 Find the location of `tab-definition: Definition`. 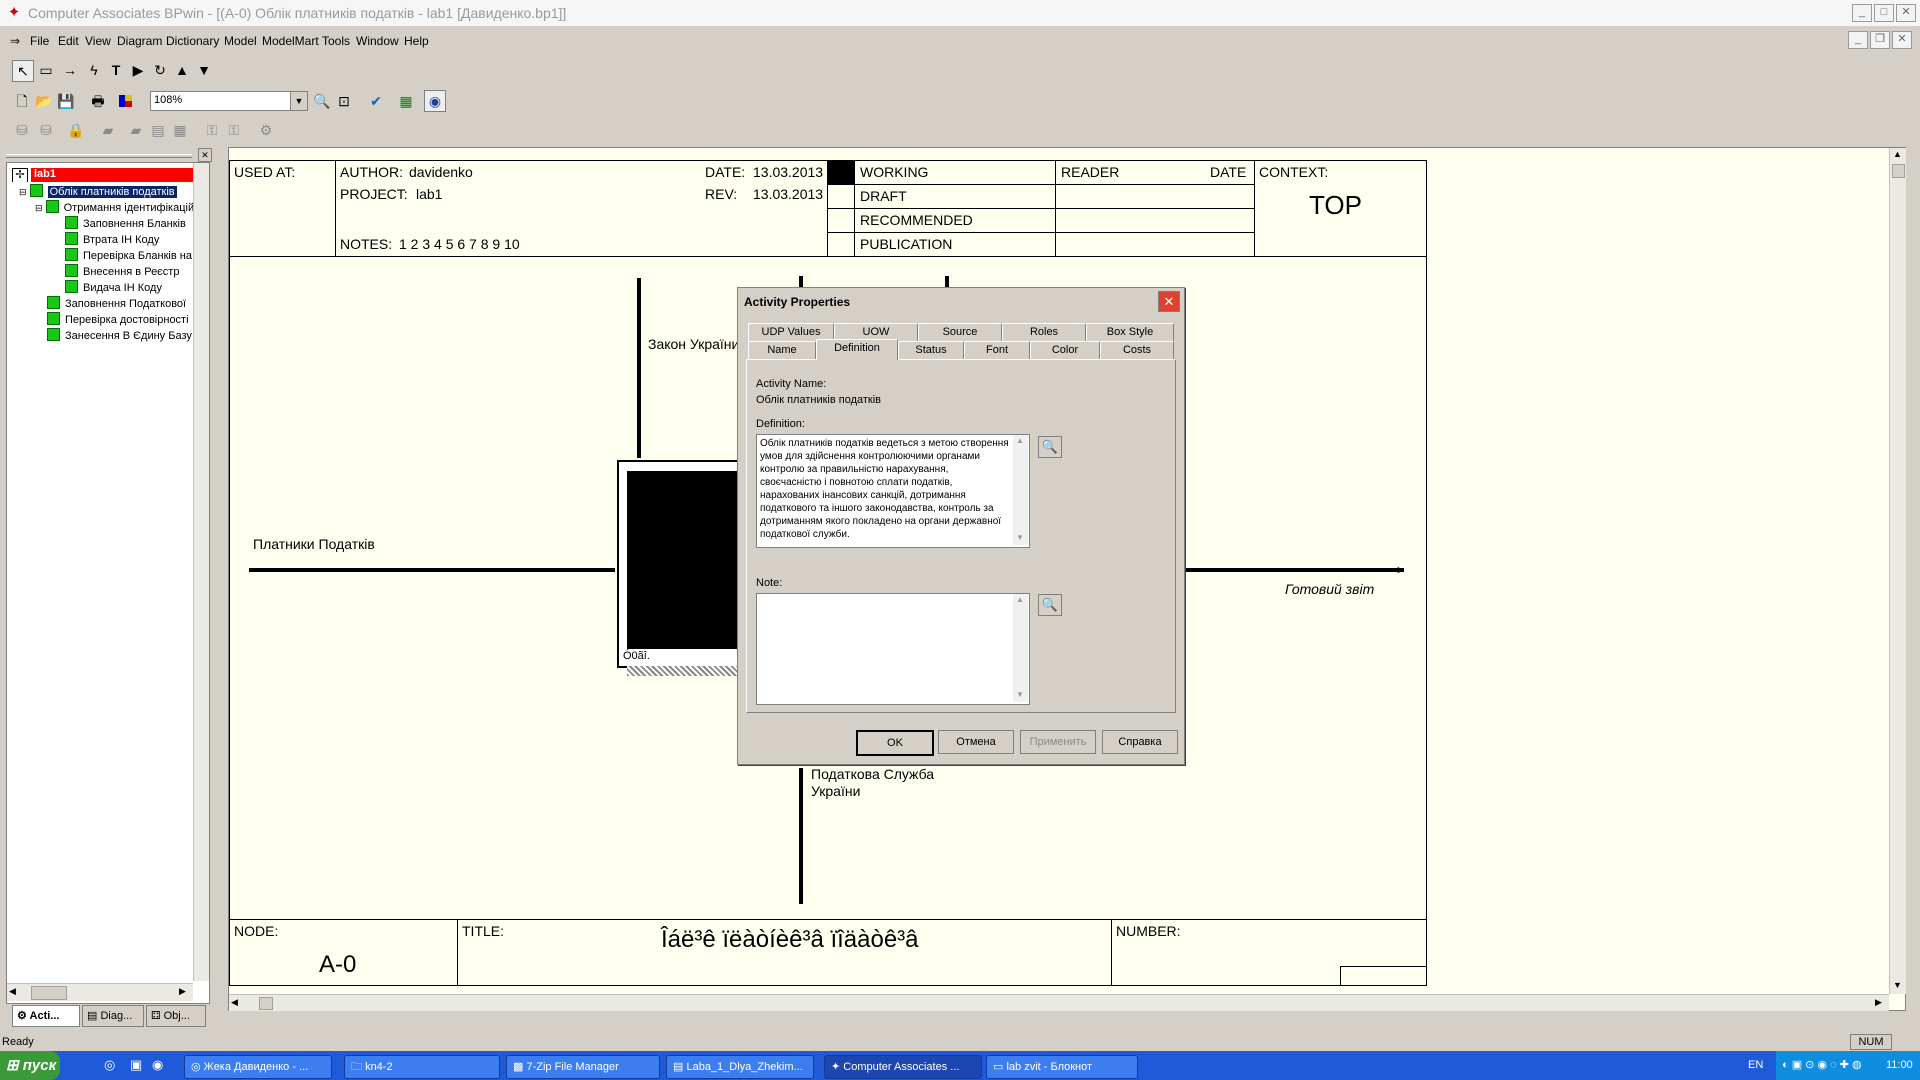

tab-definition: Definition is located at coordinates (857, 349).